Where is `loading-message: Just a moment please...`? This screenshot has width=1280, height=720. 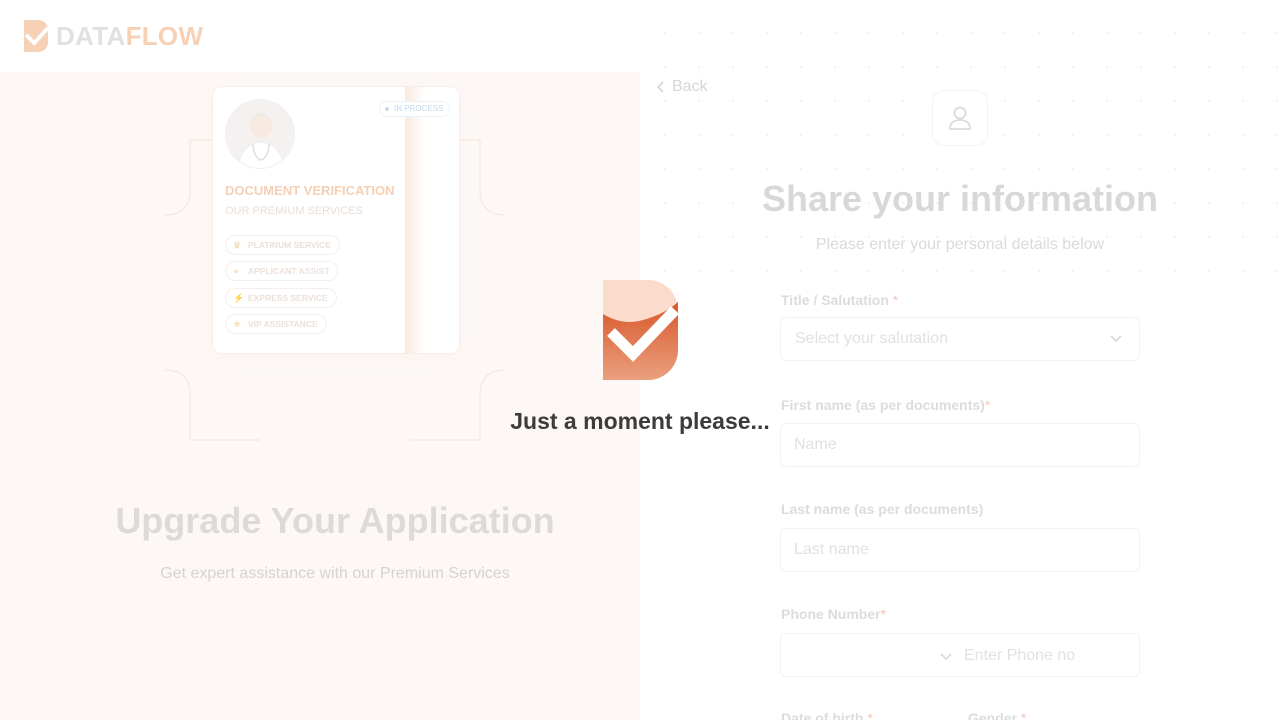
loading-message: Just a moment please... is located at coordinates (640, 421).